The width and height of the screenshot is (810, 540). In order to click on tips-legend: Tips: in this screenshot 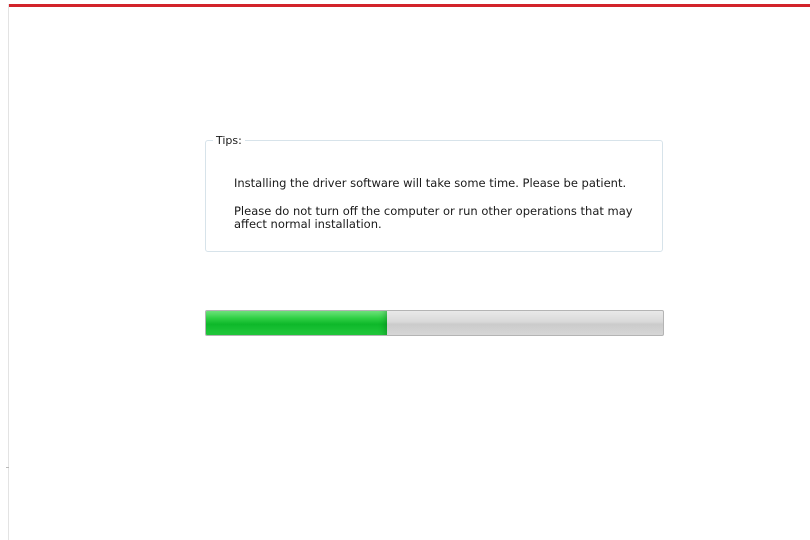, I will do `click(229, 140)`.